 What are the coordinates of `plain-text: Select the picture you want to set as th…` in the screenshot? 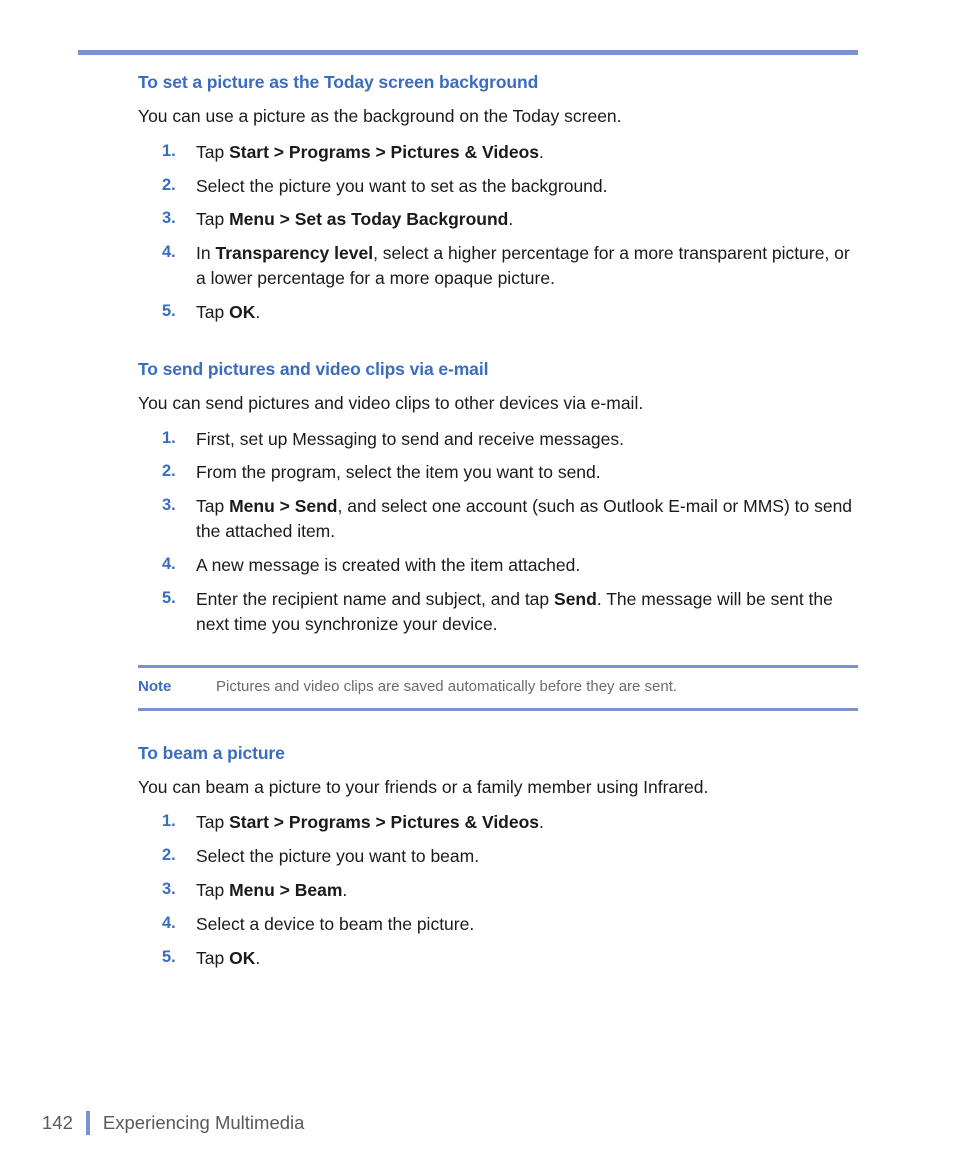 It's located at (402, 185).